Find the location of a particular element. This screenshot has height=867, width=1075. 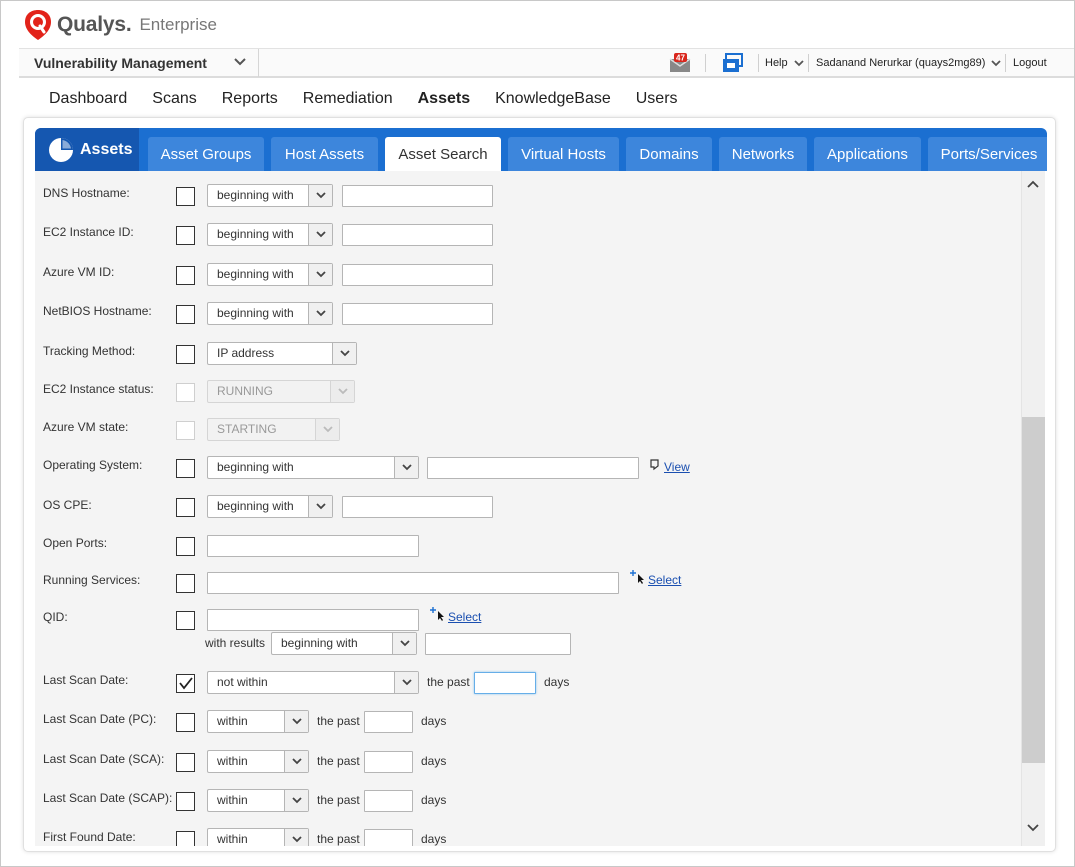

user-label: Sadanand Nerurkar (quays2mg89) is located at coordinates (901, 63).